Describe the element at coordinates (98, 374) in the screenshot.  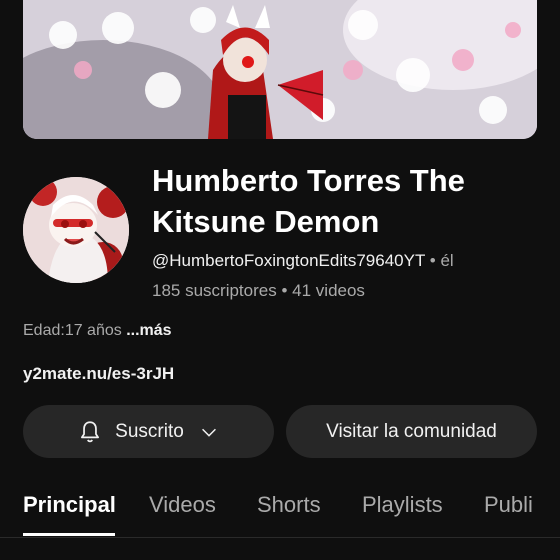
I see `channel-external-link: y2mate.nu/es-3rJH` at that location.